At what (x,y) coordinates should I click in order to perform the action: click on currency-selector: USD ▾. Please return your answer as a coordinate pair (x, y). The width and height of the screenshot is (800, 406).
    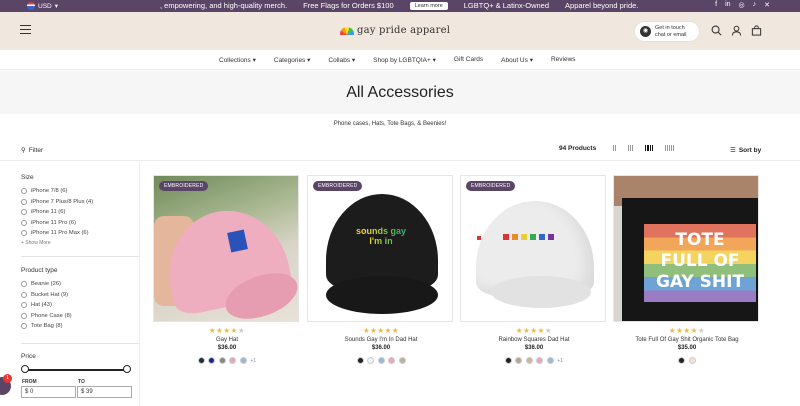
    Looking at the image, I should click on (42, 6).